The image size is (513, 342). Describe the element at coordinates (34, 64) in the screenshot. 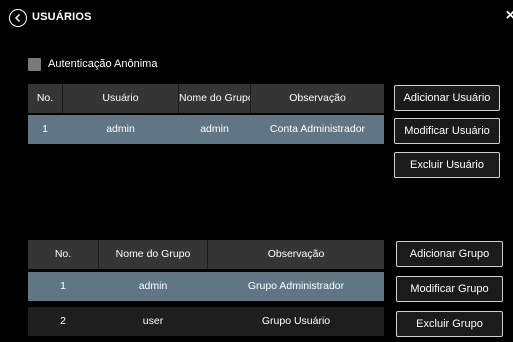

I see `anonymous-auth-checkbox` at that location.